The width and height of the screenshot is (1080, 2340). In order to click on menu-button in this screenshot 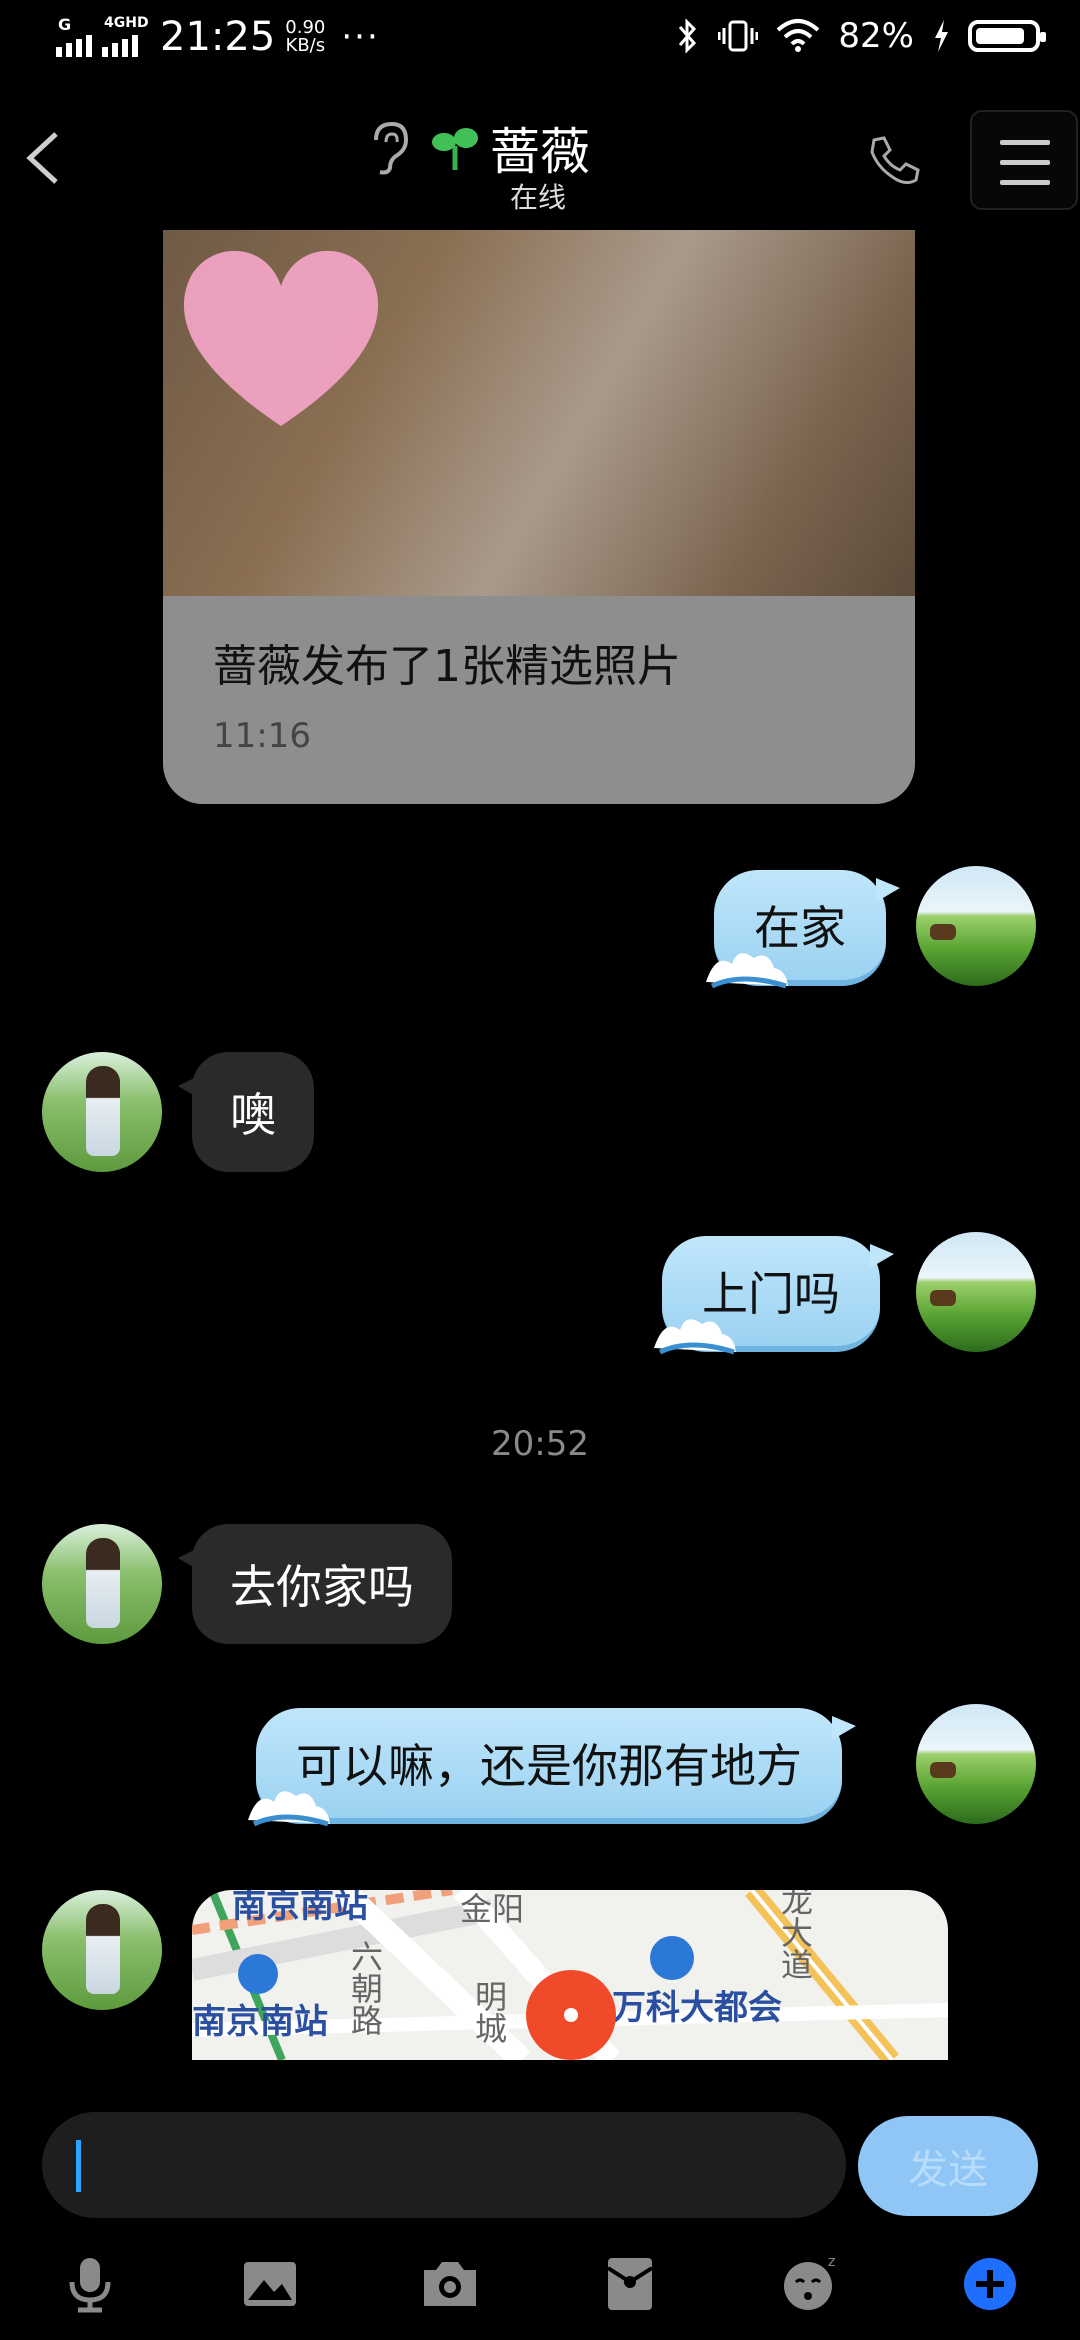, I will do `click(1024, 160)`.